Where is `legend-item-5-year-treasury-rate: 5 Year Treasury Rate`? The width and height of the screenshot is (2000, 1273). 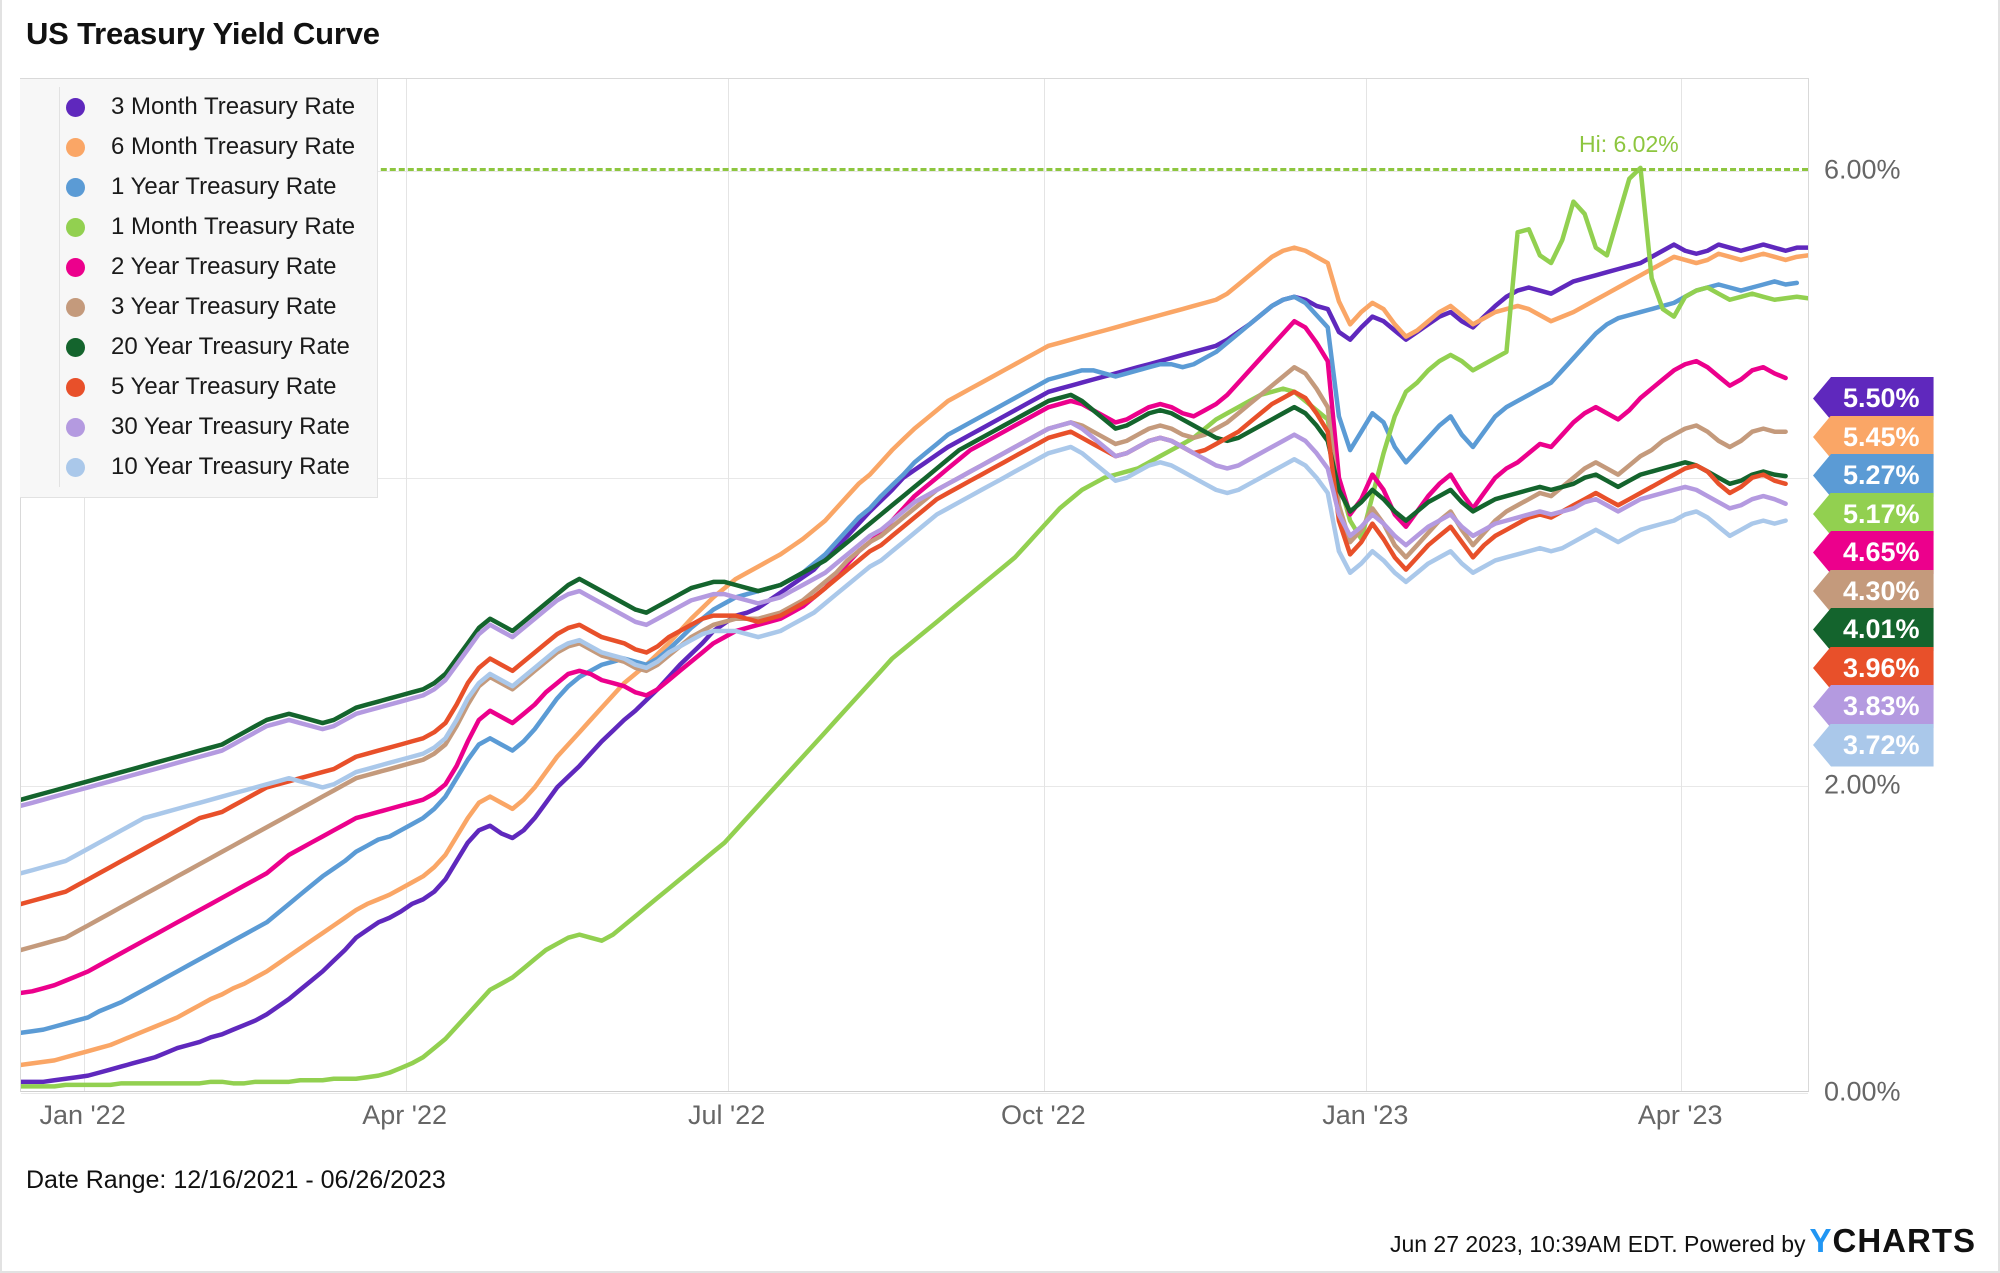 legend-item-5-year-treasury-rate: 5 Year Treasury Rate is located at coordinates (187, 387).